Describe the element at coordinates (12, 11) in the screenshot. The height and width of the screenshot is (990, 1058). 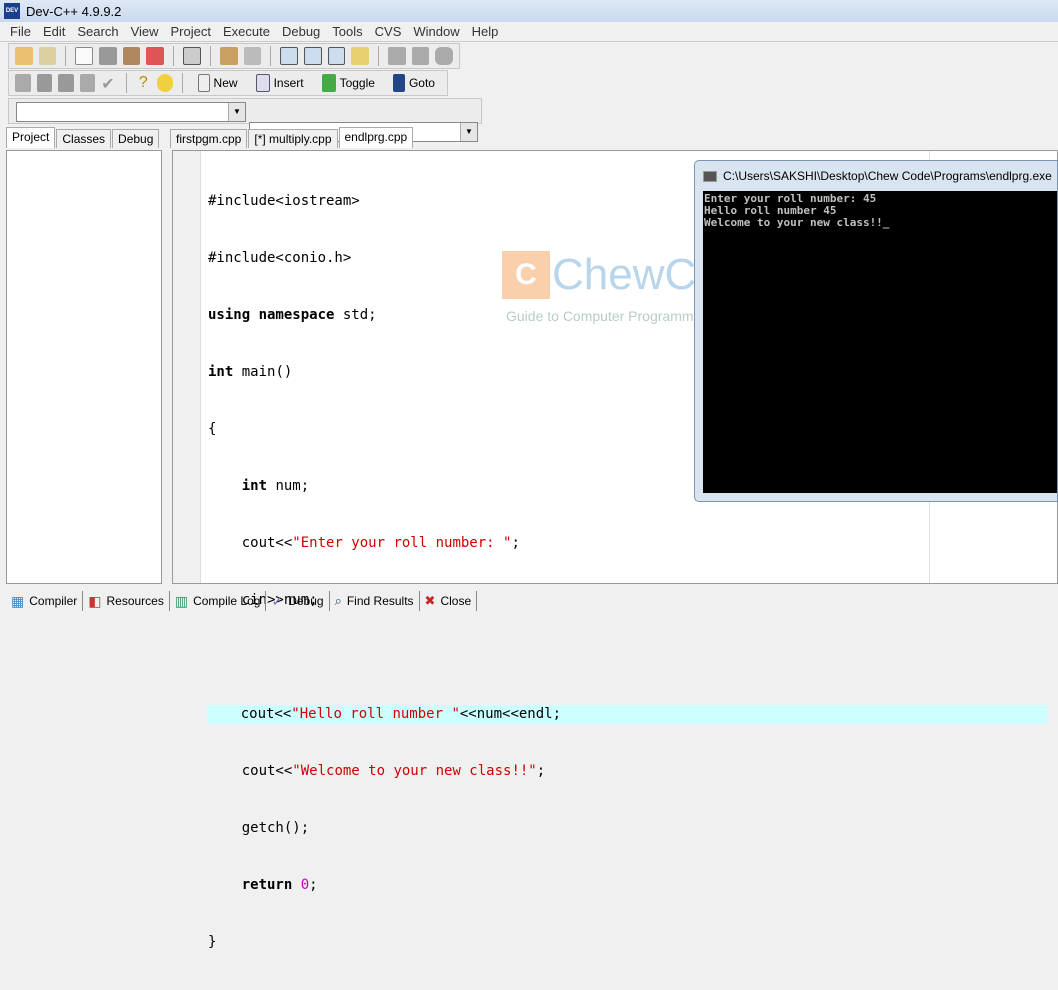
I see `devcpp-icon: DEV` at that location.